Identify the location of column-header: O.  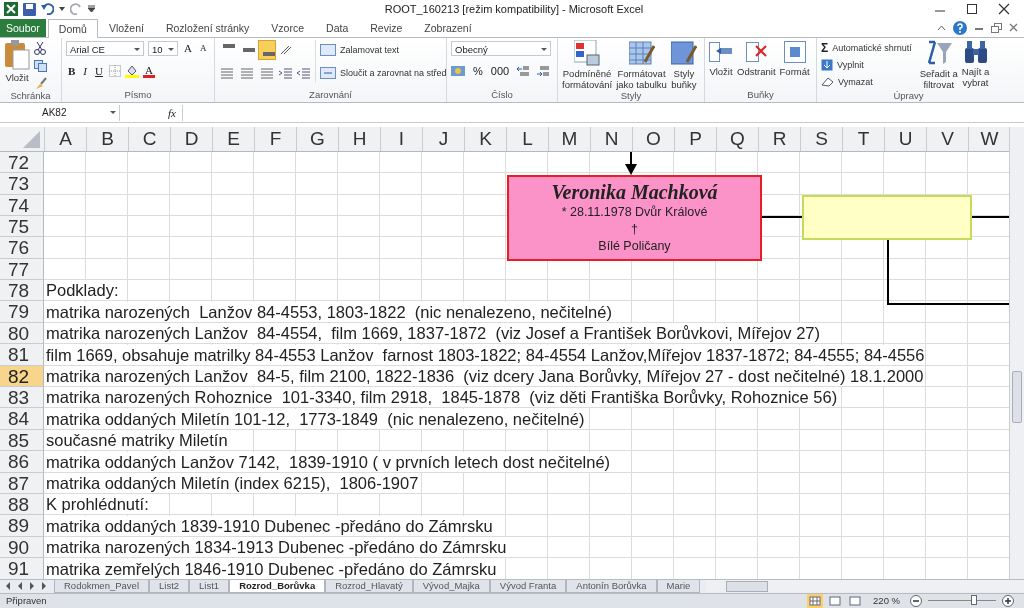
(653, 138).